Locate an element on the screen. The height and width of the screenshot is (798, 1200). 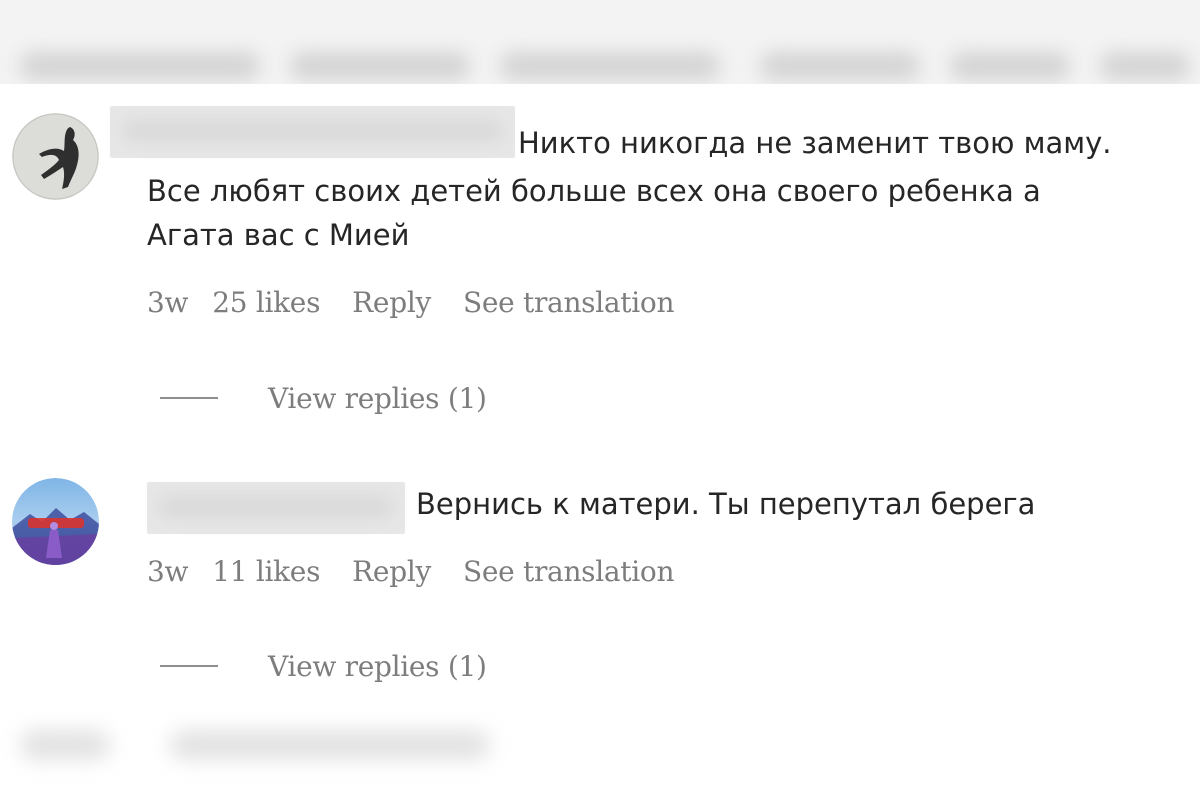
comment-meta: 3w 11 likes Reply See translation is located at coordinates (426, 571).